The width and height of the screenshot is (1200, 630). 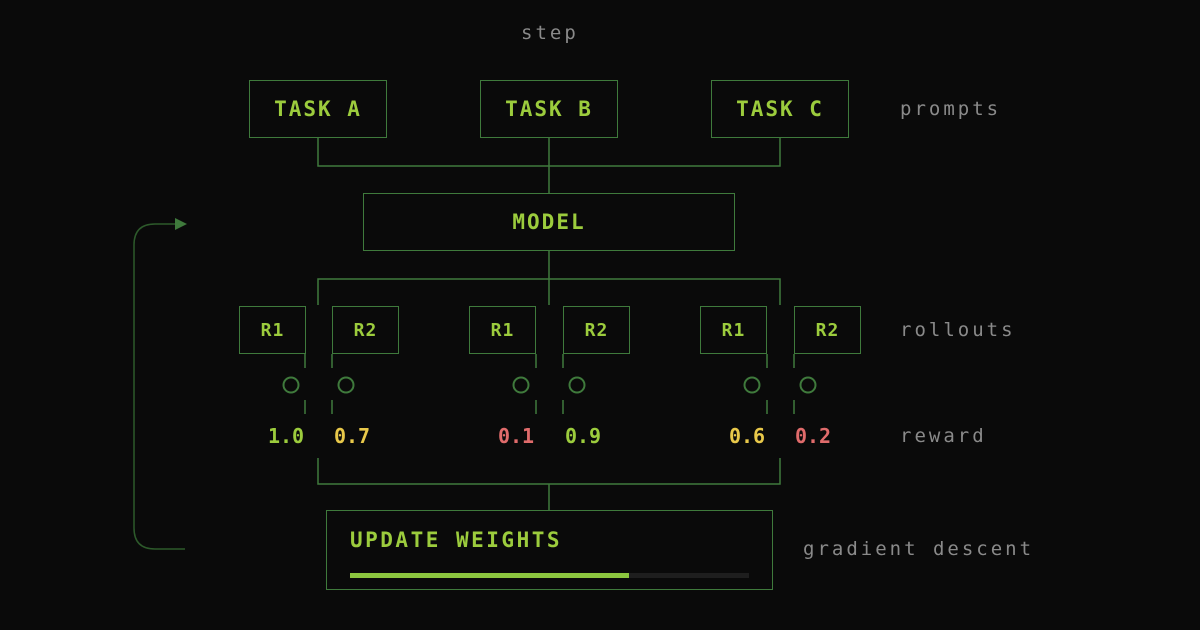 What do you see at coordinates (549, 384) in the screenshot?
I see `reward-tick-mid` at bounding box center [549, 384].